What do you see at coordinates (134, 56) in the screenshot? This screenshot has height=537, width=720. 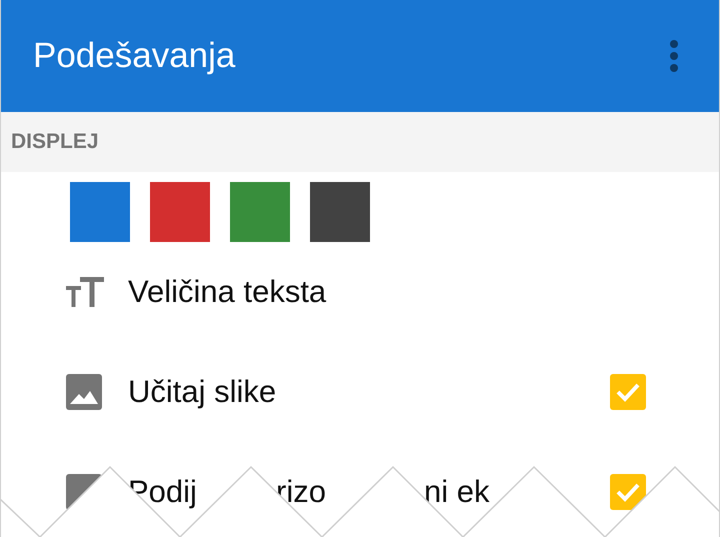 I see `screen-title: Podešavanja` at bounding box center [134, 56].